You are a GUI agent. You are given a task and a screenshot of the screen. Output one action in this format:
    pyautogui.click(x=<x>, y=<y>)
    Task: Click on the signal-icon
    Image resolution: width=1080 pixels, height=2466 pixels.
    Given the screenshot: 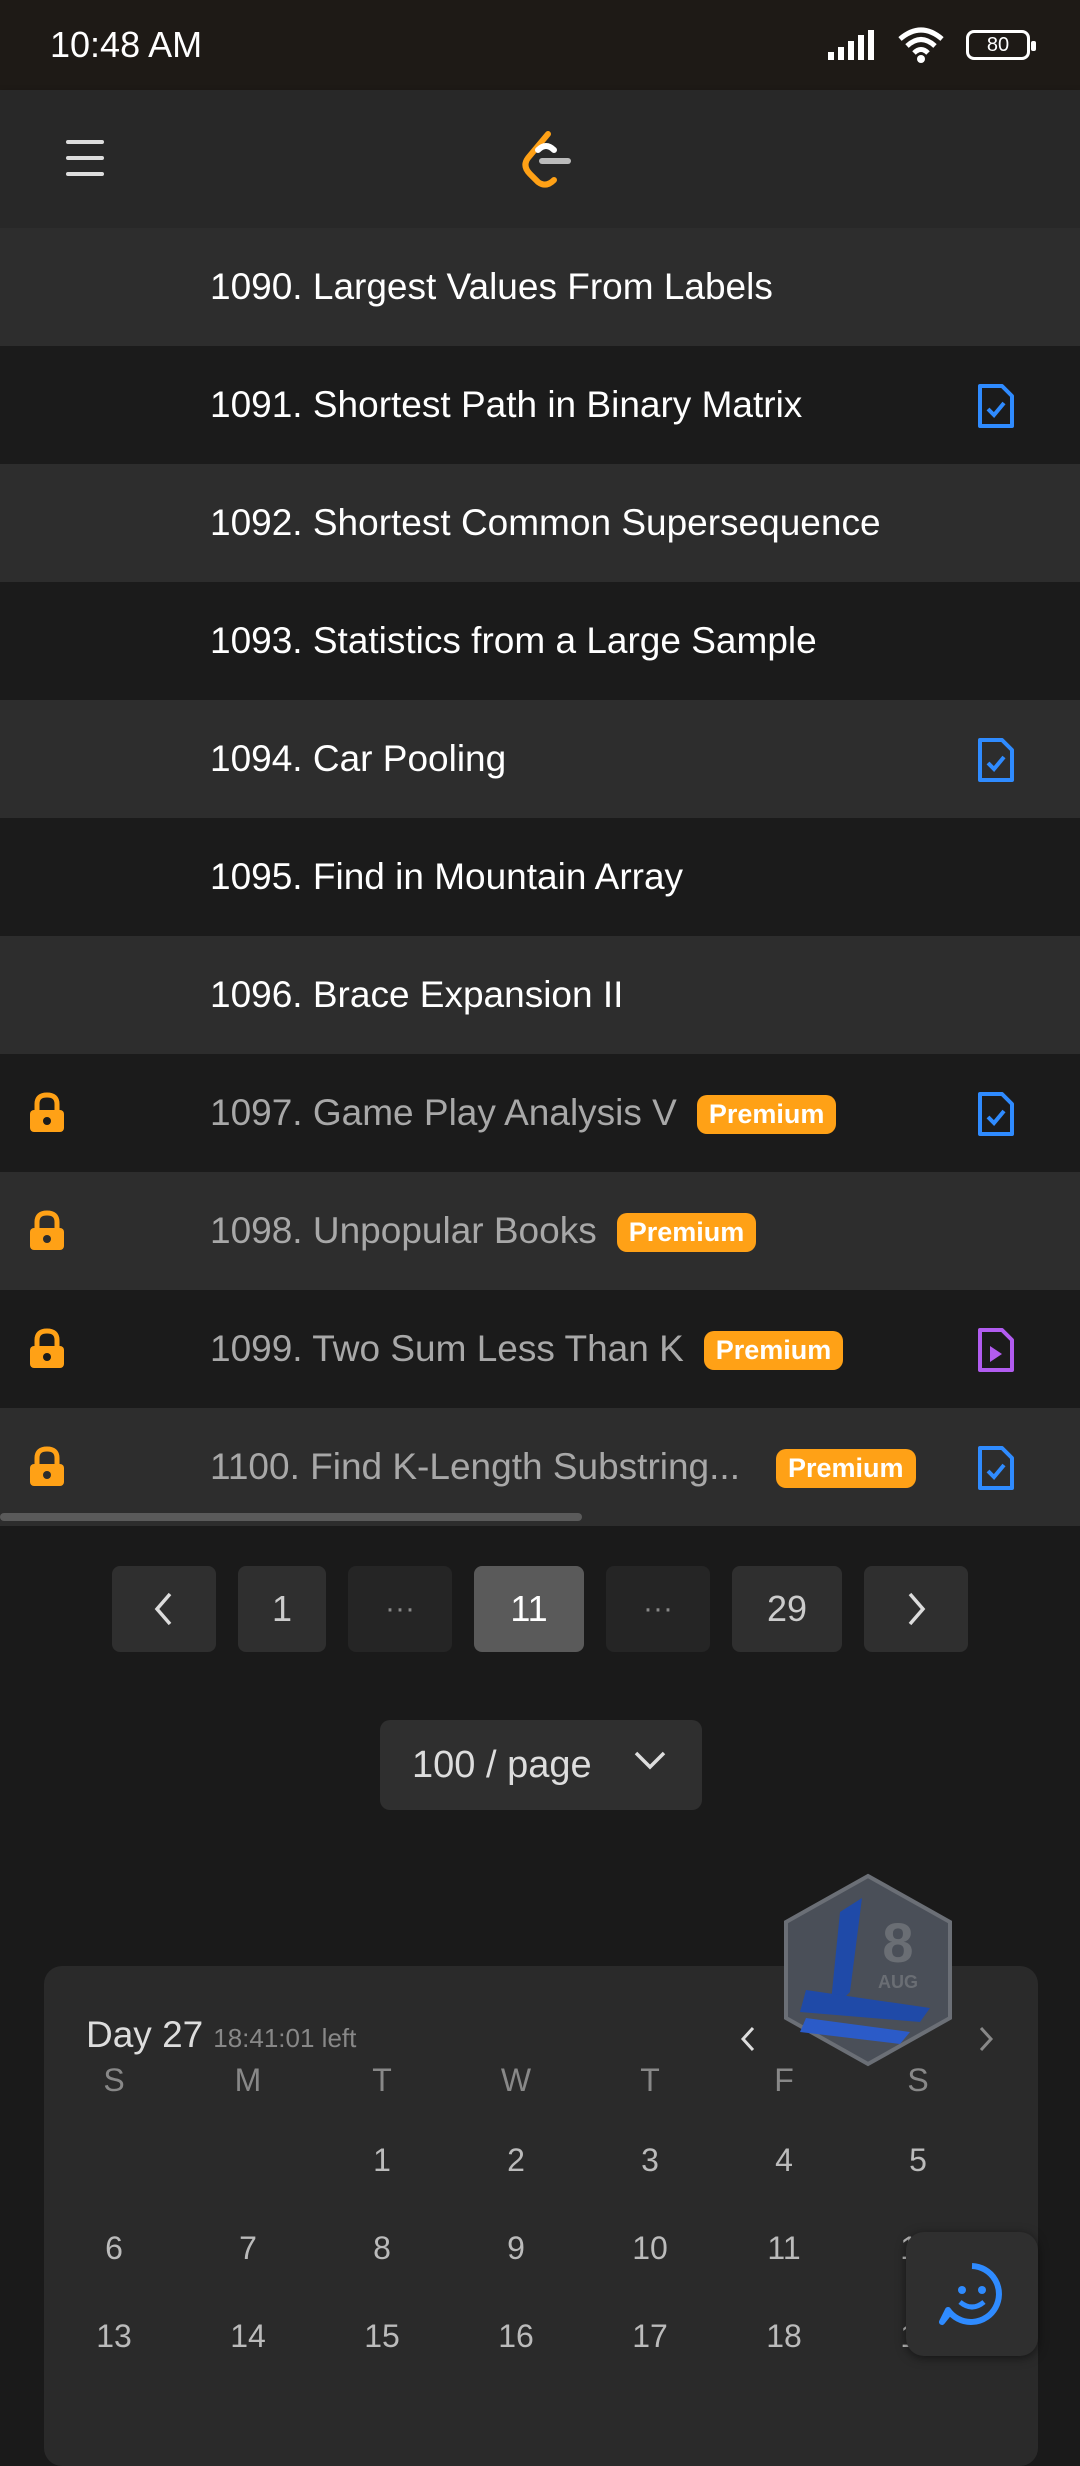 What is the action you would take?
    pyautogui.click(x=851, y=45)
    